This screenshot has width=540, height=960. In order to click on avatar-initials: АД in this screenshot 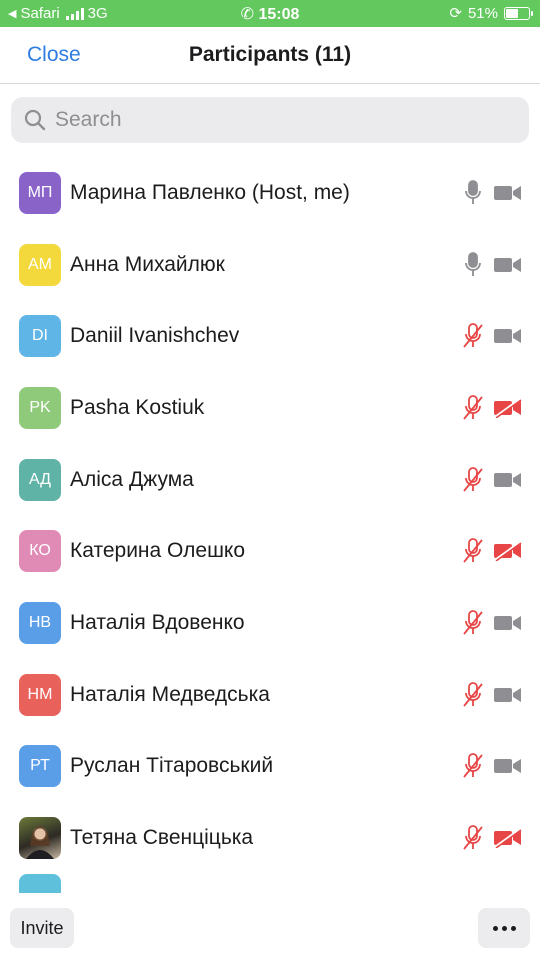, I will do `click(40, 479)`.